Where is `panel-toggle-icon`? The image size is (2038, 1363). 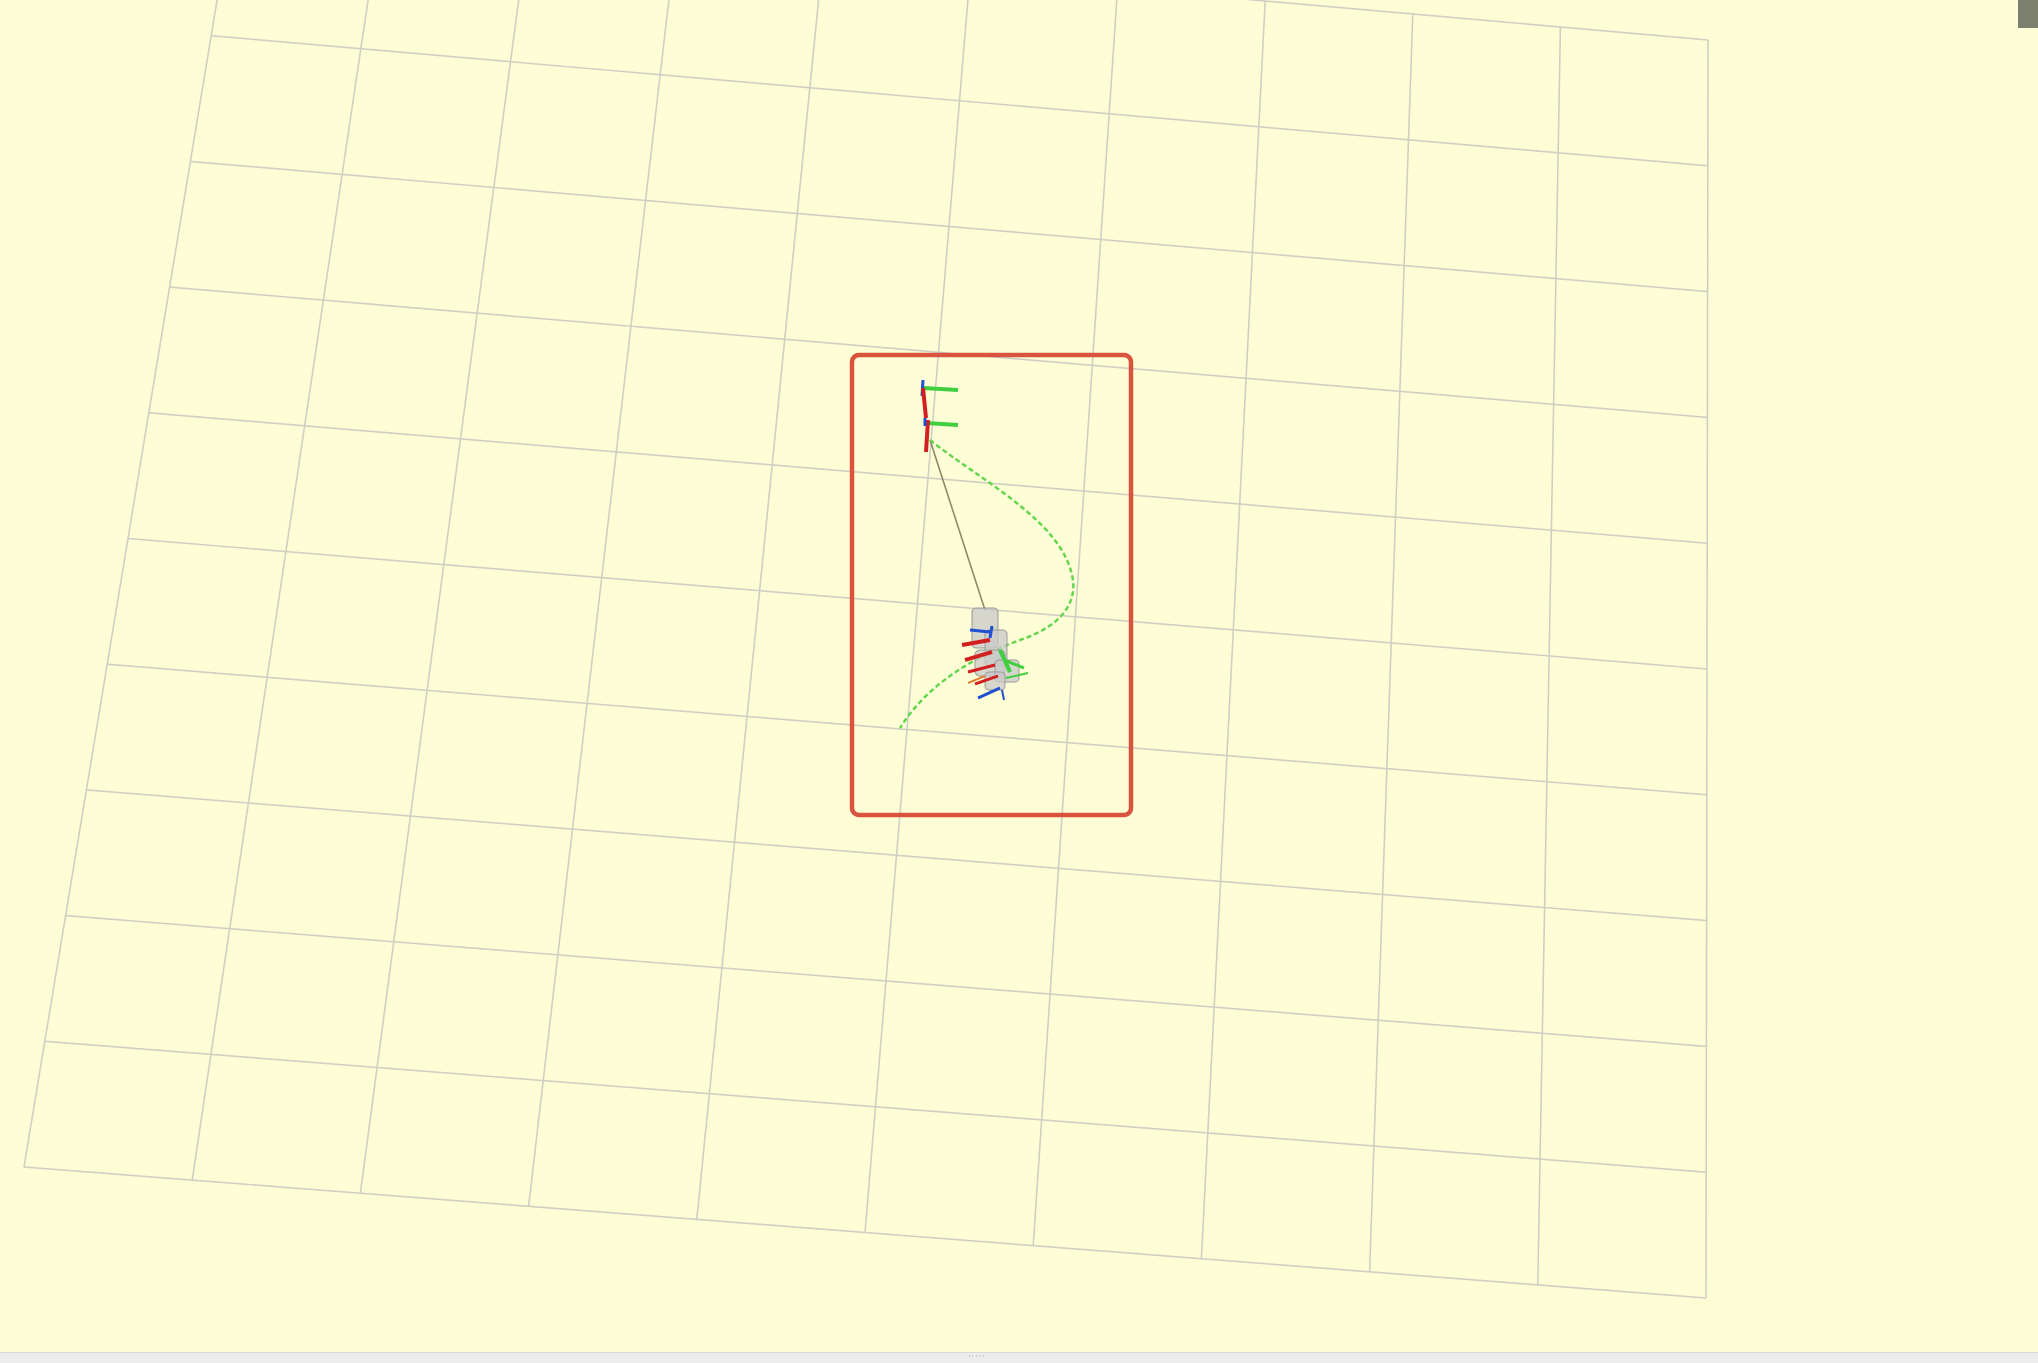
panel-toggle-icon is located at coordinates (2028, 14).